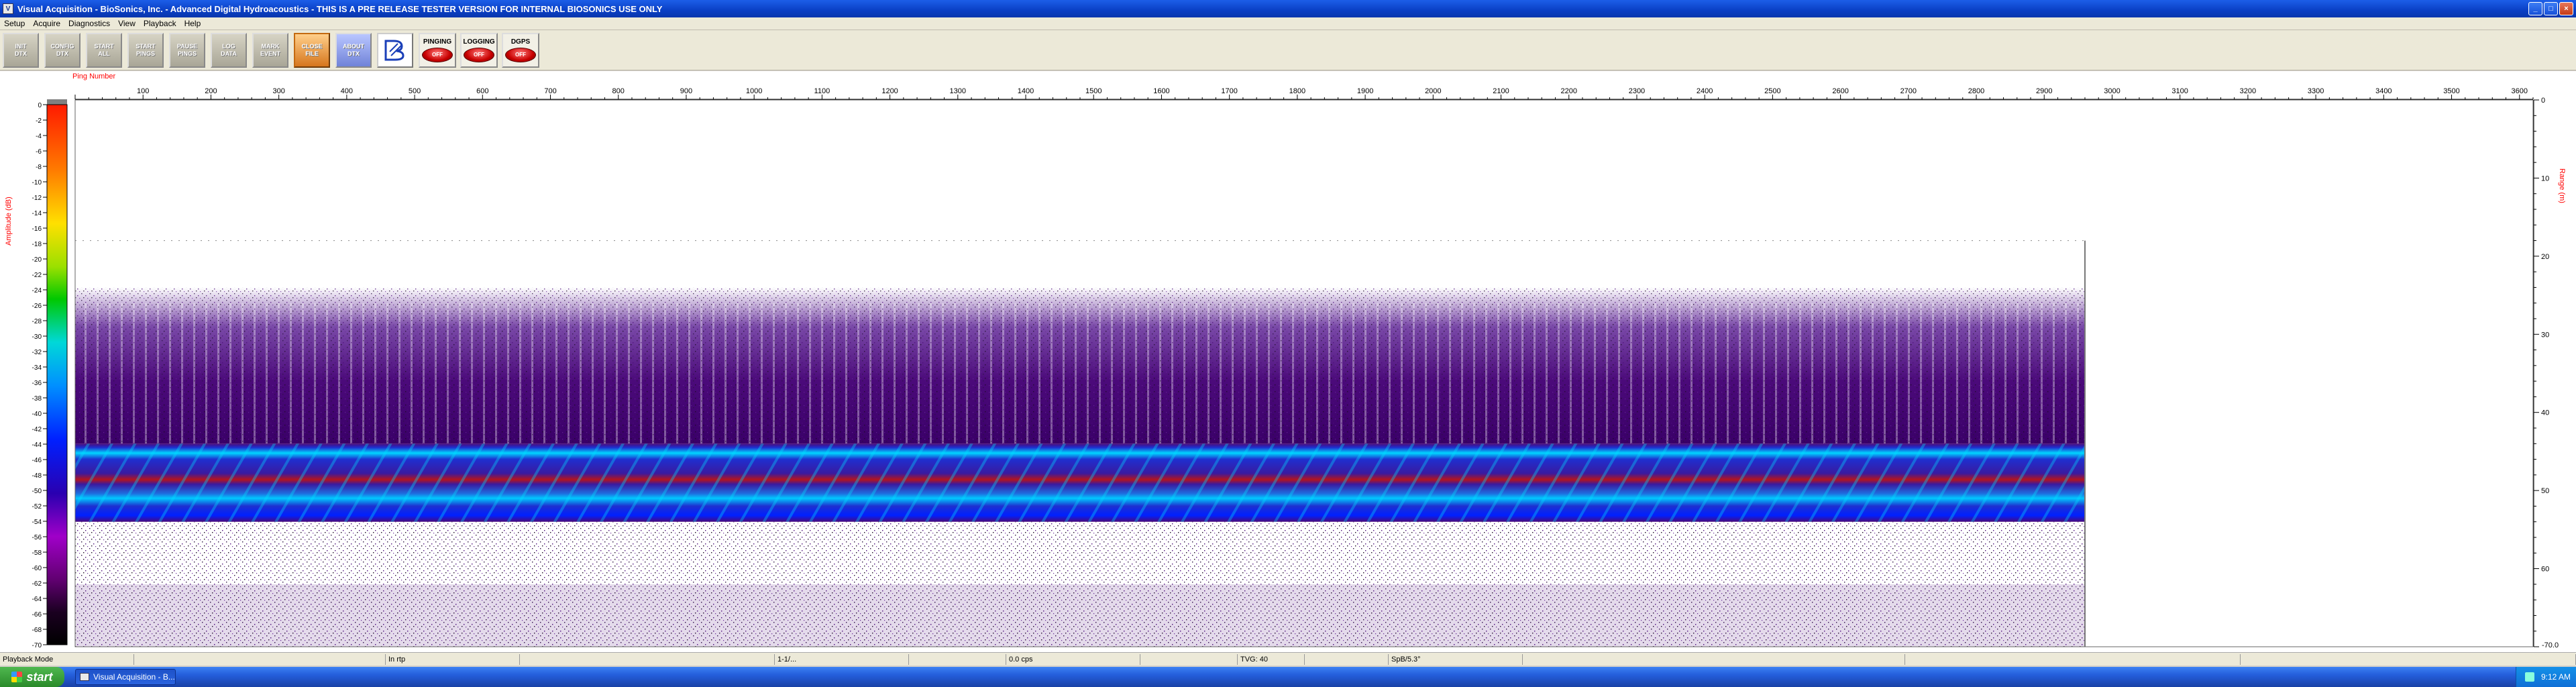 The height and width of the screenshot is (687, 2576). I want to click on colorbar-tick-label: -40, so click(37, 414).